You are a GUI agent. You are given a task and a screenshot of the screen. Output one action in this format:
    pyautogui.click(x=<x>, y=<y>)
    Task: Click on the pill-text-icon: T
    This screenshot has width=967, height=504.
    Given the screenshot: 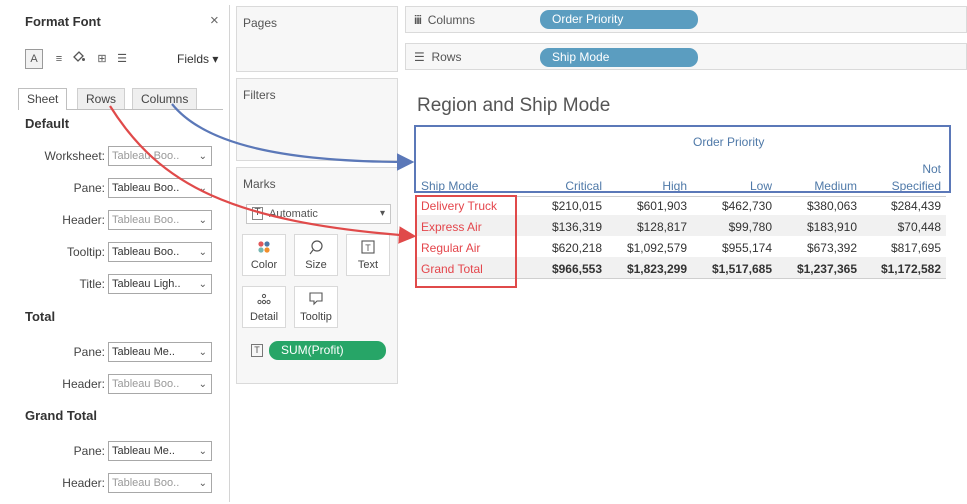 What is the action you would take?
    pyautogui.click(x=257, y=350)
    